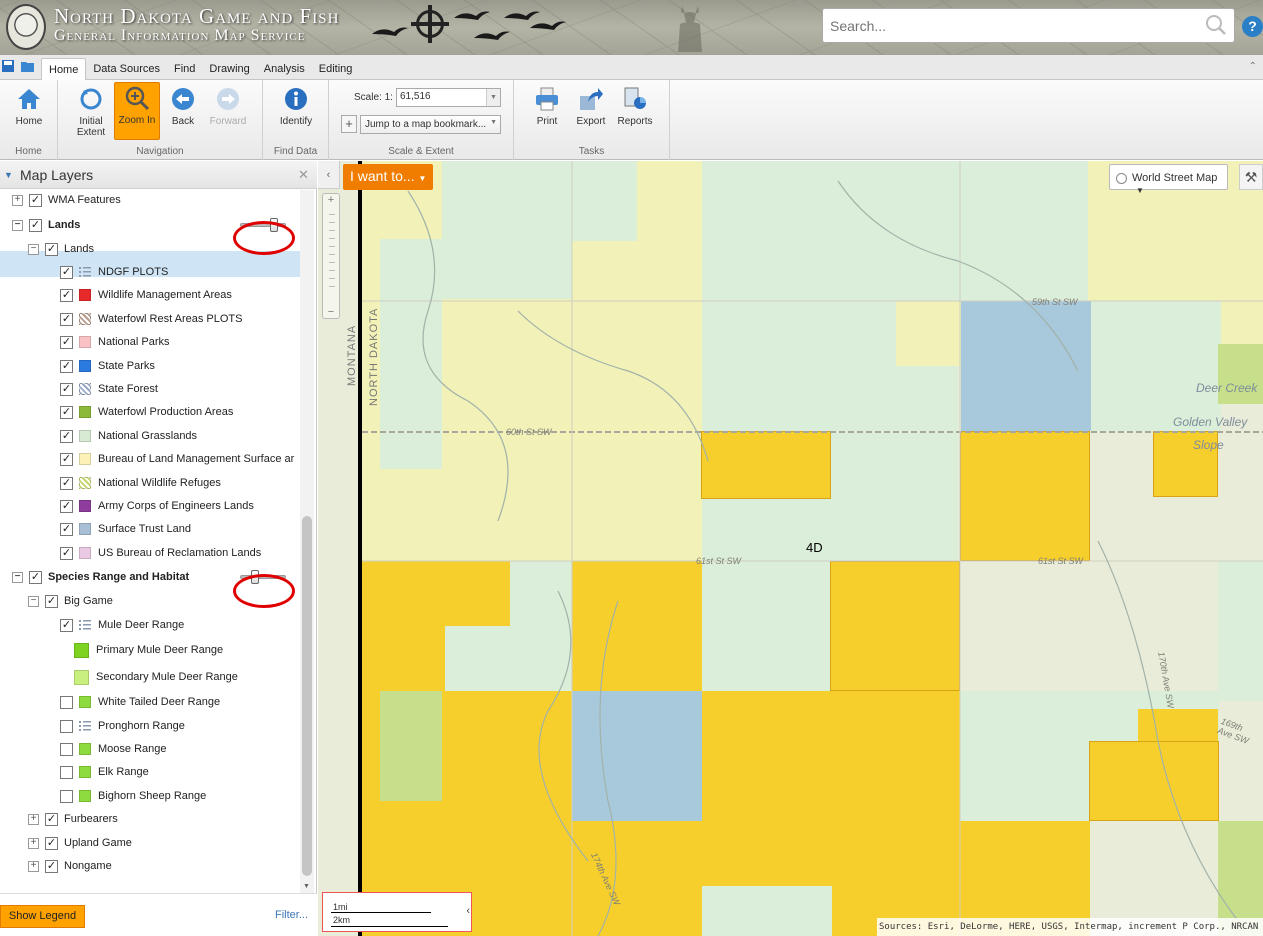  Describe the element at coordinates (125, 529) in the screenshot. I see `layer-row: ✓ Surface Trust Land` at that location.